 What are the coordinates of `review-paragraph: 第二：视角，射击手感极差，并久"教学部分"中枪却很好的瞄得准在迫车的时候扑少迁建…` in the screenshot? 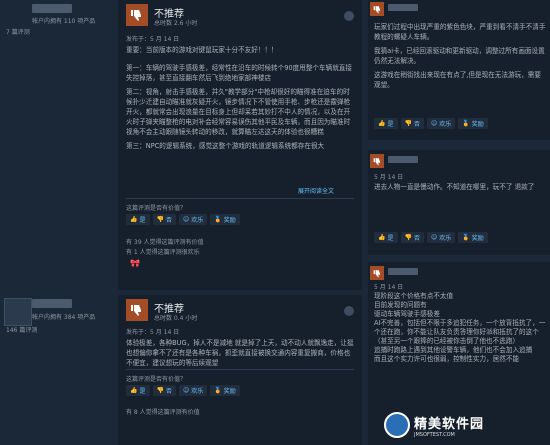 It's located at (238, 112).